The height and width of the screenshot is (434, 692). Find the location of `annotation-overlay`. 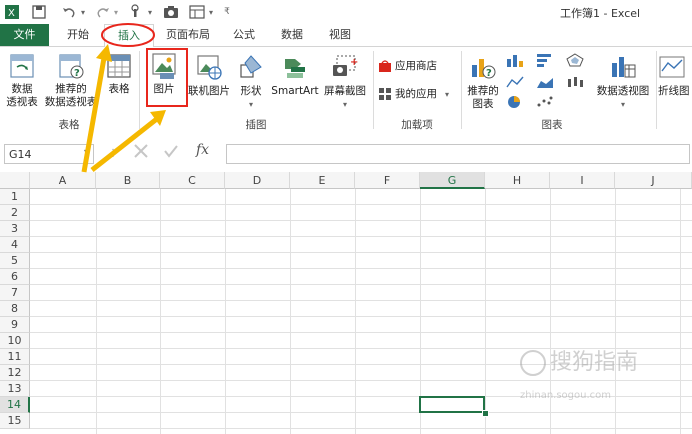

annotation-overlay is located at coordinates (134, 98).